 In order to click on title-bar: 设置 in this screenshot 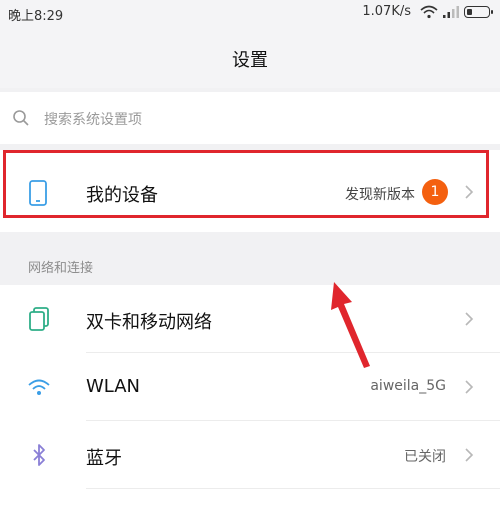, I will do `click(250, 57)`.